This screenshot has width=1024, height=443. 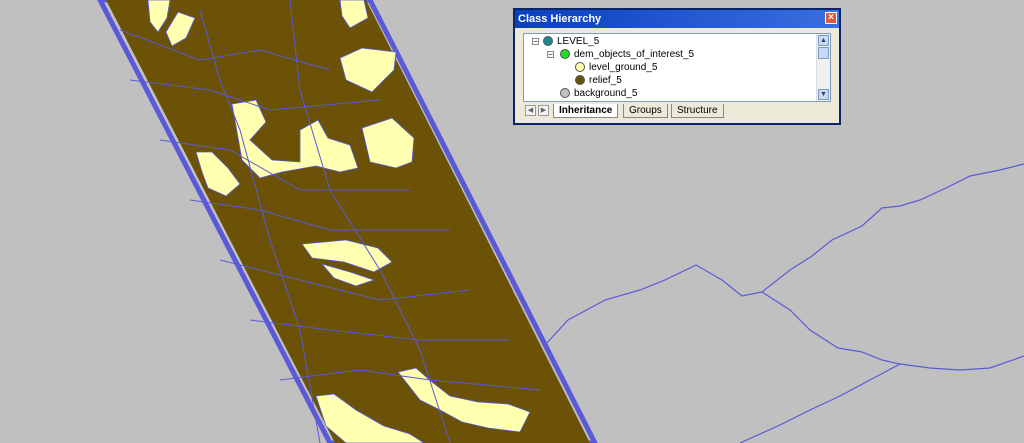 What do you see at coordinates (645, 111) in the screenshot?
I see `tab-groups: Groups` at bounding box center [645, 111].